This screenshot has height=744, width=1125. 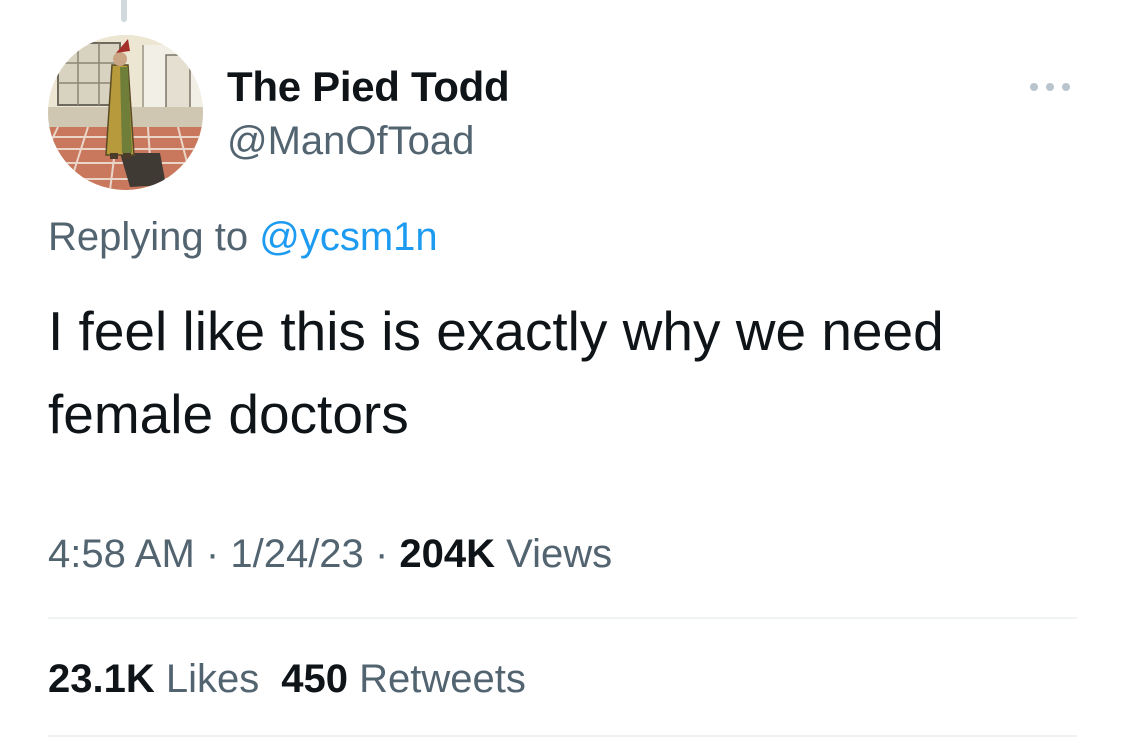 I want to click on tweet-time: 4:58 AM, so click(x=121, y=554).